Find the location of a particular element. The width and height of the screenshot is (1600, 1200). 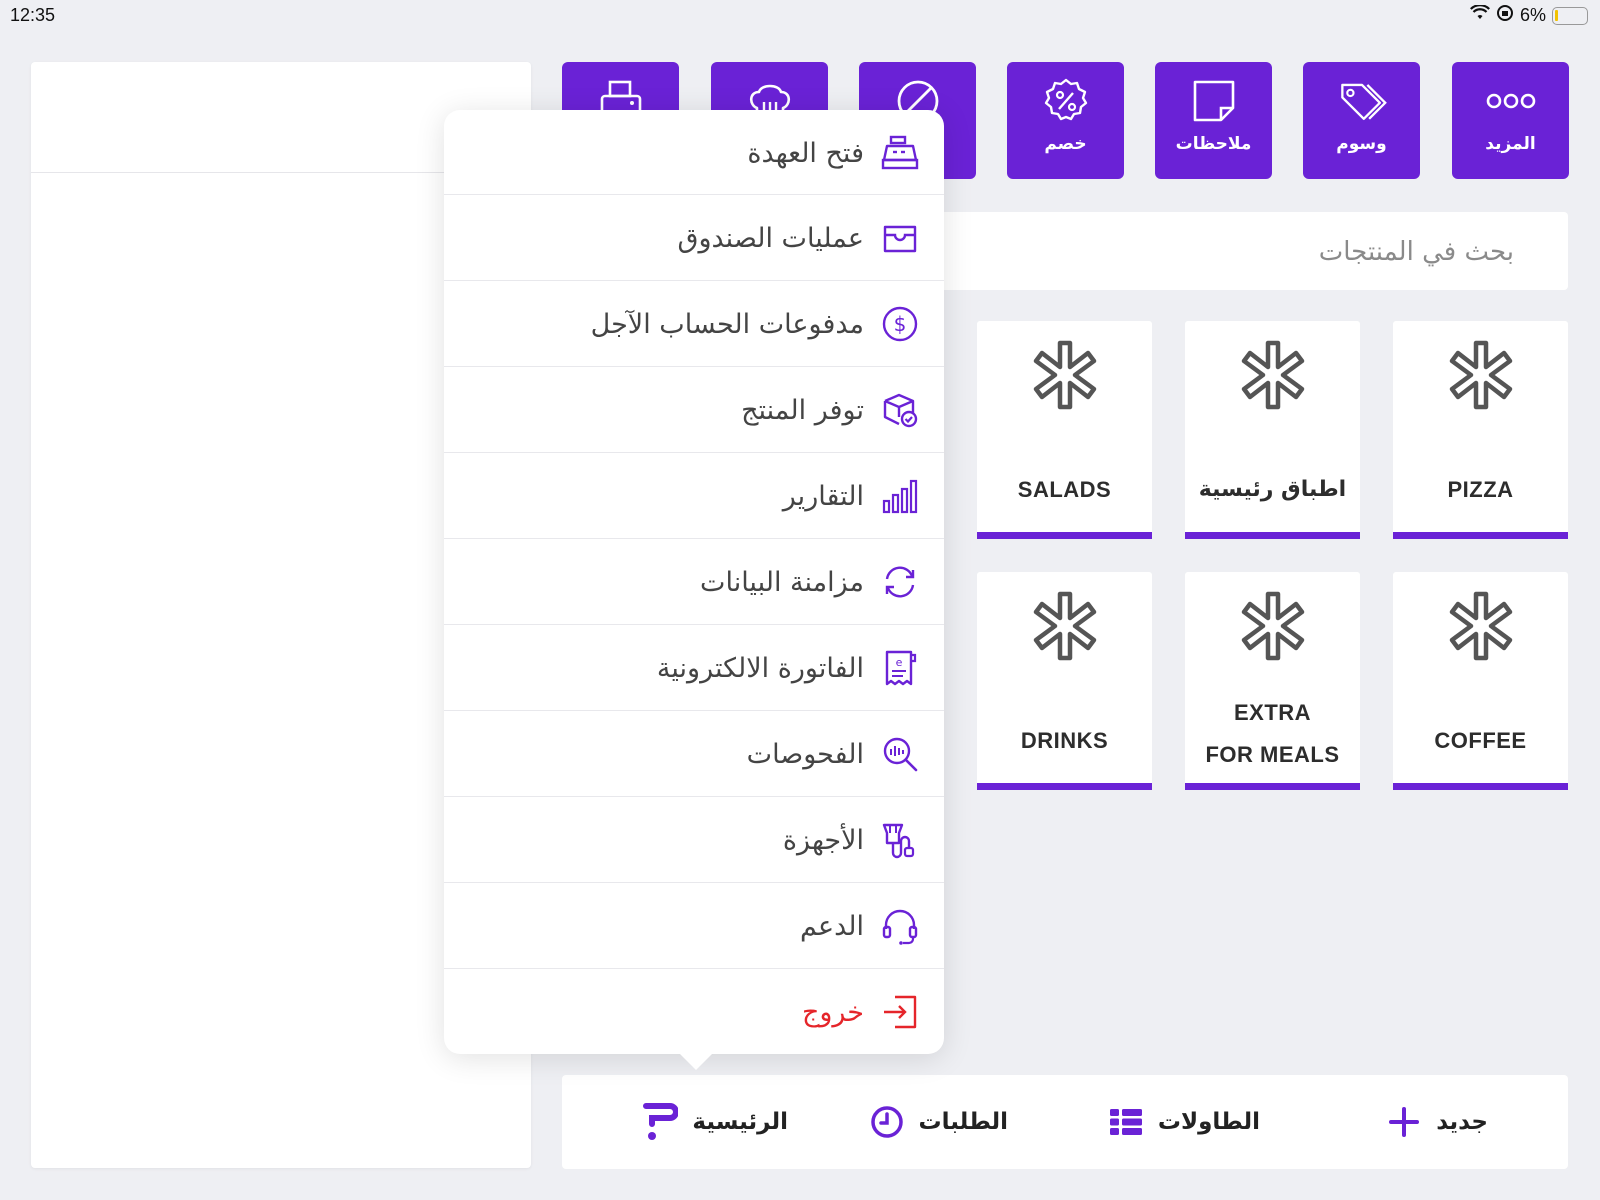

menu-item-label: مزامنة البيانات is located at coordinates (782, 582).